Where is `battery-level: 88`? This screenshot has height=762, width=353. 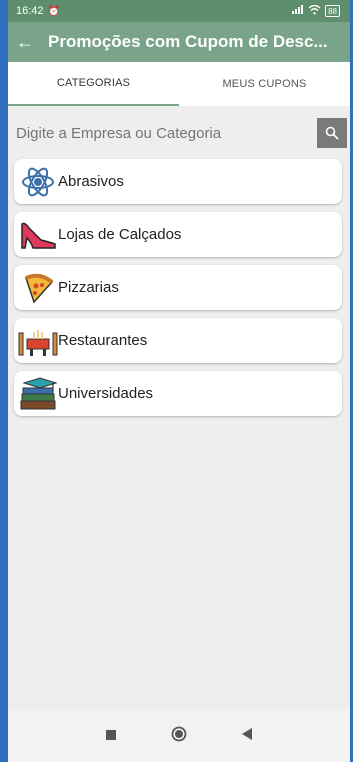
battery-level: 88 is located at coordinates (332, 11).